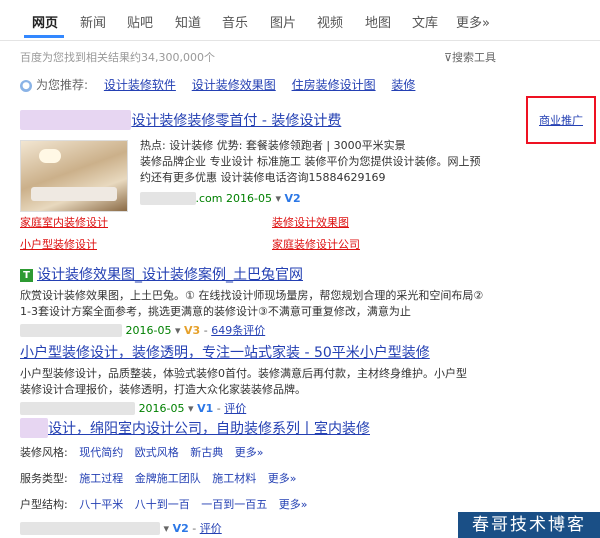  Describe the element at coordinates (101, 452) in the screenshot. I see `style-link: 现代简约` at that location.